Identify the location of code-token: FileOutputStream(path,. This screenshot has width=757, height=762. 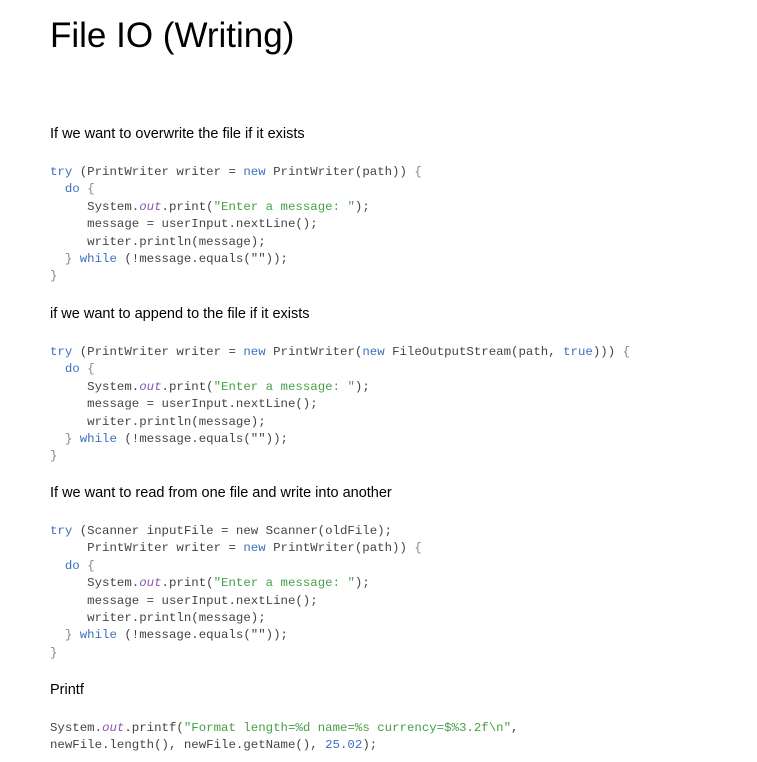
(474, 352).